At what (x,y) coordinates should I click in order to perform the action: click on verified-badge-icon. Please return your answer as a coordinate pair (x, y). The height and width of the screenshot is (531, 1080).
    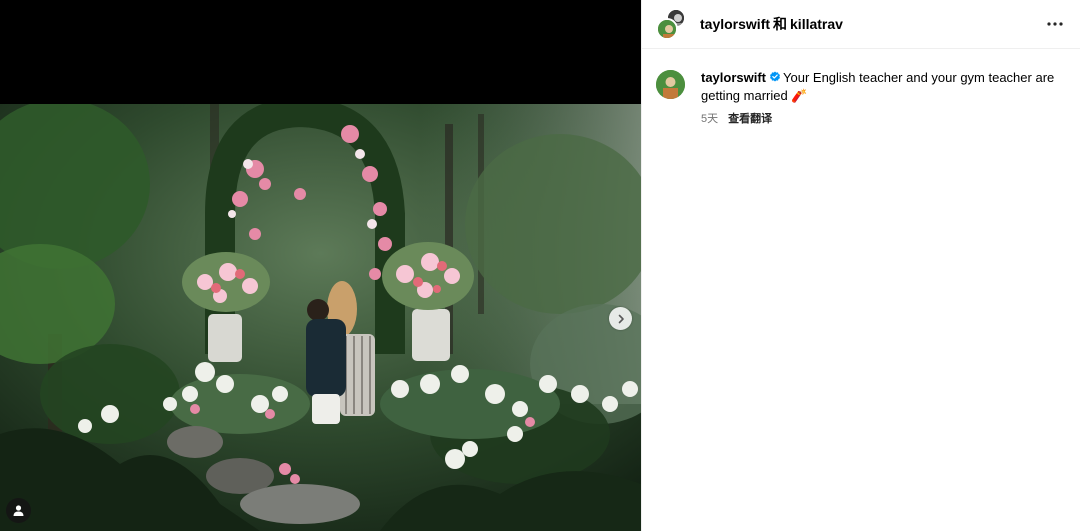
    Looking at the image, I should click on (775, 76).